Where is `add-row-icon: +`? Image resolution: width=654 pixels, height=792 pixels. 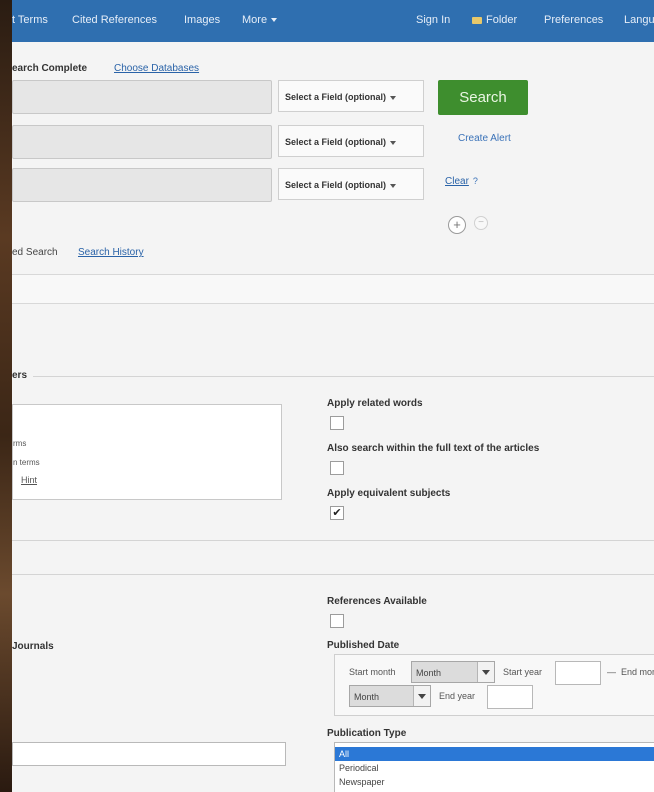
add-row-icon: + is located at coordinates (457, 225).